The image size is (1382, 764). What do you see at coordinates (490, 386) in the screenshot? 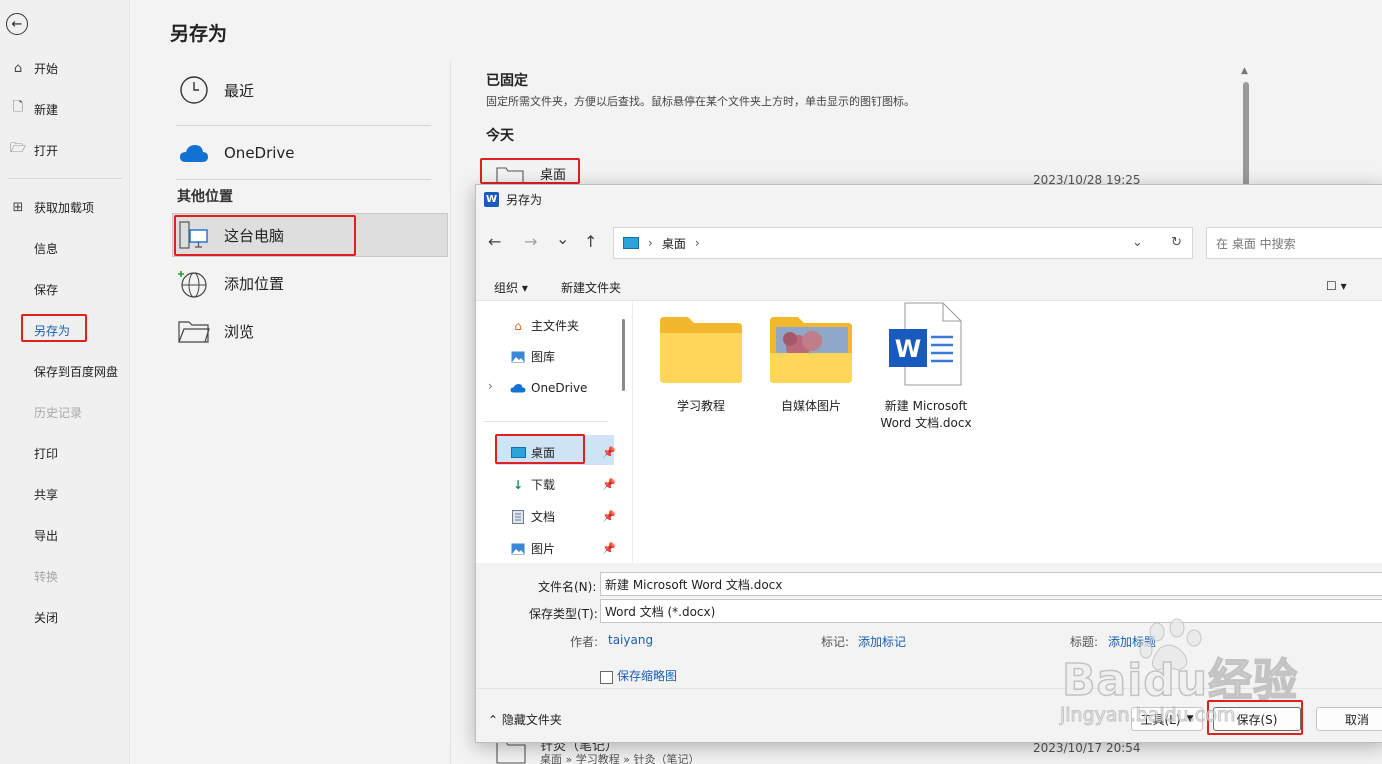
I see `expand-chevron-icon: ›` at bounding box center [490, 386].